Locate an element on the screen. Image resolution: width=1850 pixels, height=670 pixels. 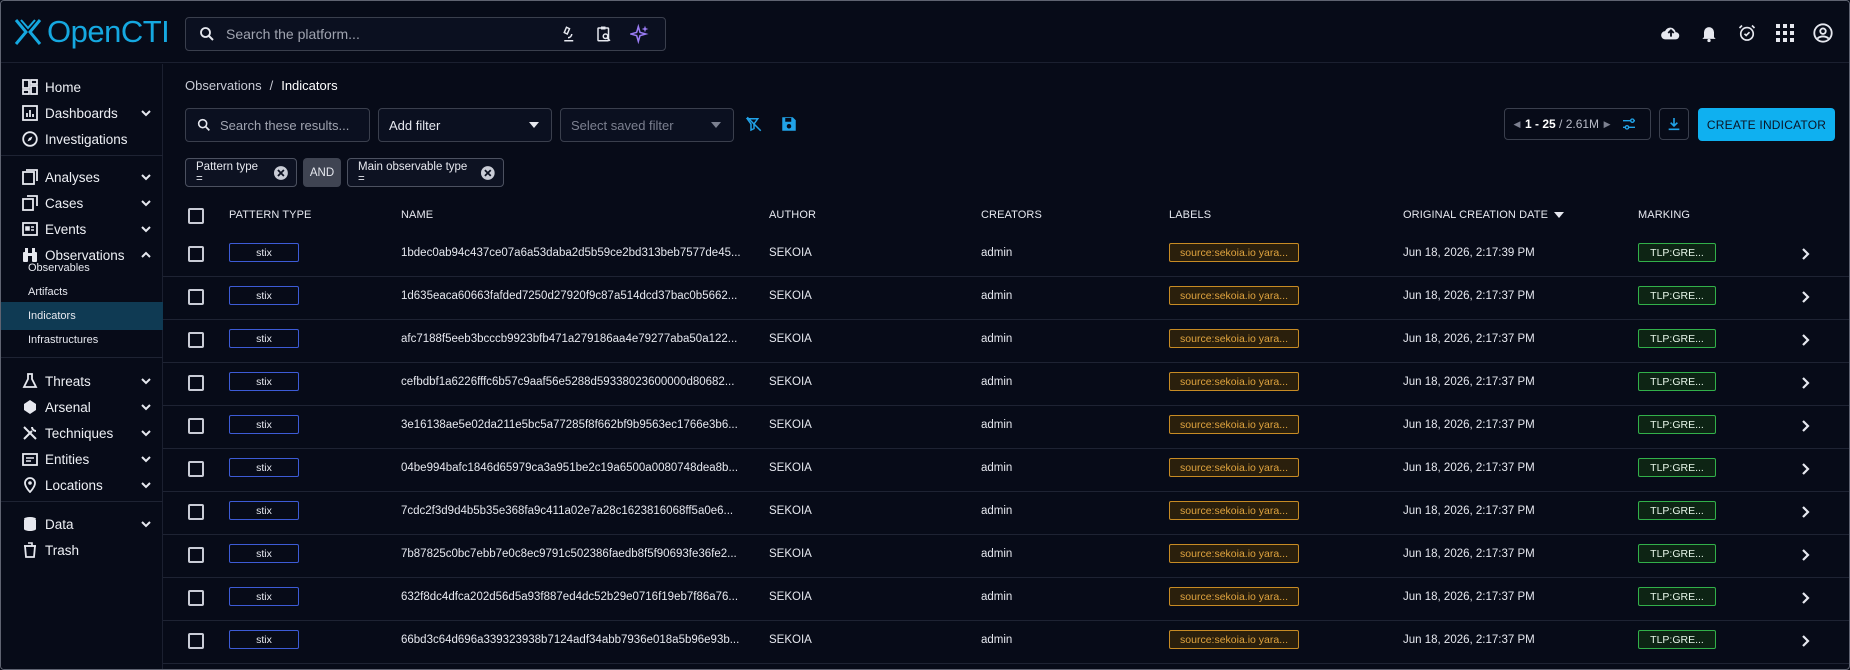
column-header-pattern-type: PATTERN TYPE is located at coordinates (270, 215).